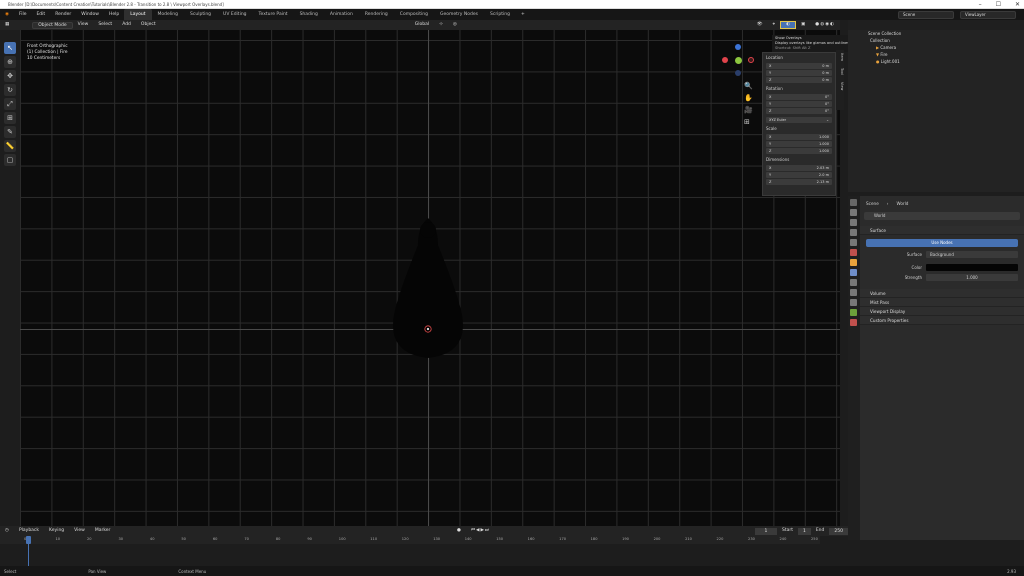 The height and width of the screenshot is (576, 1024). Describe the element at coordinates (799, 168) in the screenshot. I see `dimensions-x-field: X 2.03 m` at that location.